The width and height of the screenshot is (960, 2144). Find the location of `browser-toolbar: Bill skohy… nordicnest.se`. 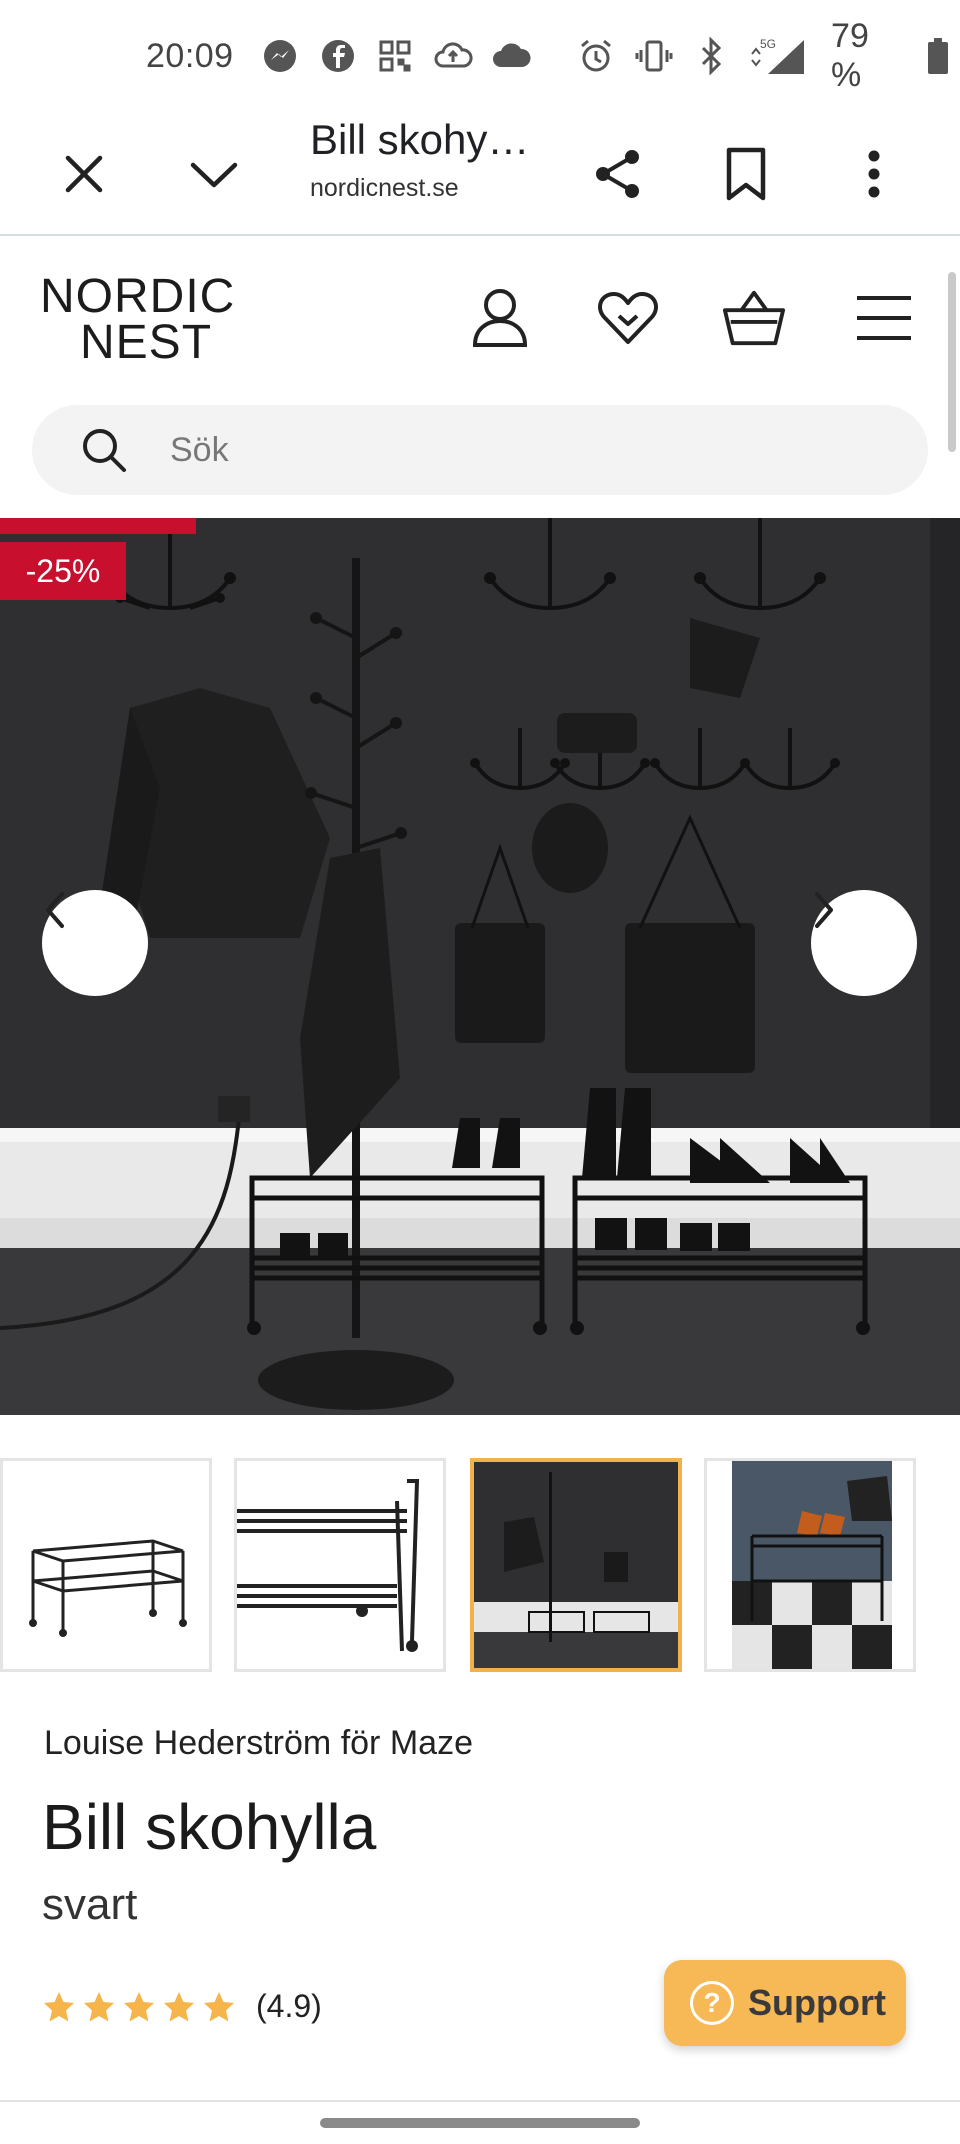

browser-toolbar: Bill skohy… nordicnest.se is located at coordinates (480, 174).